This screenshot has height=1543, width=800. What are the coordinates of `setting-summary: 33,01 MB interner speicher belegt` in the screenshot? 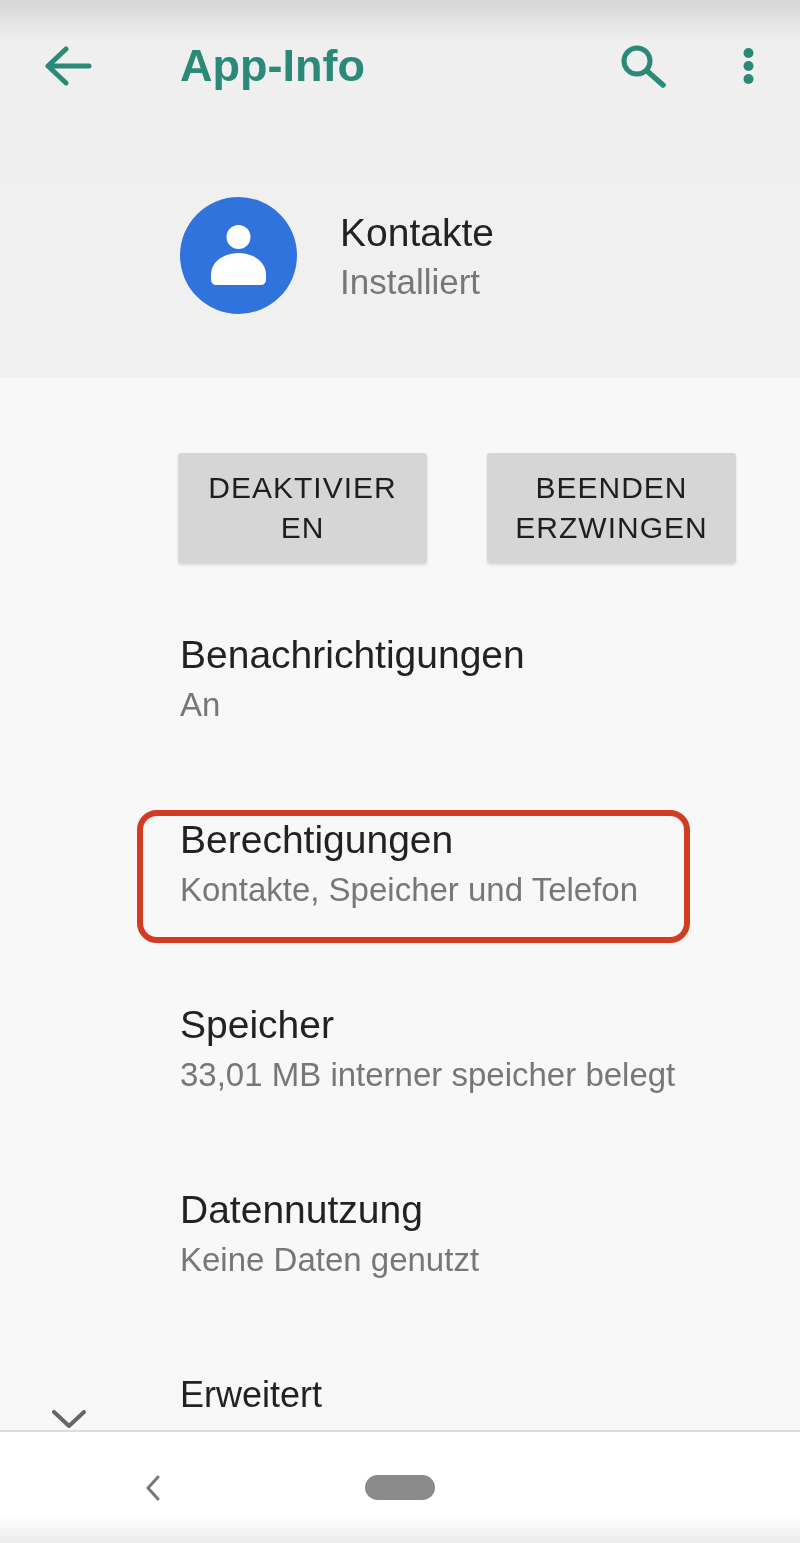 It's located at (428, 1075).